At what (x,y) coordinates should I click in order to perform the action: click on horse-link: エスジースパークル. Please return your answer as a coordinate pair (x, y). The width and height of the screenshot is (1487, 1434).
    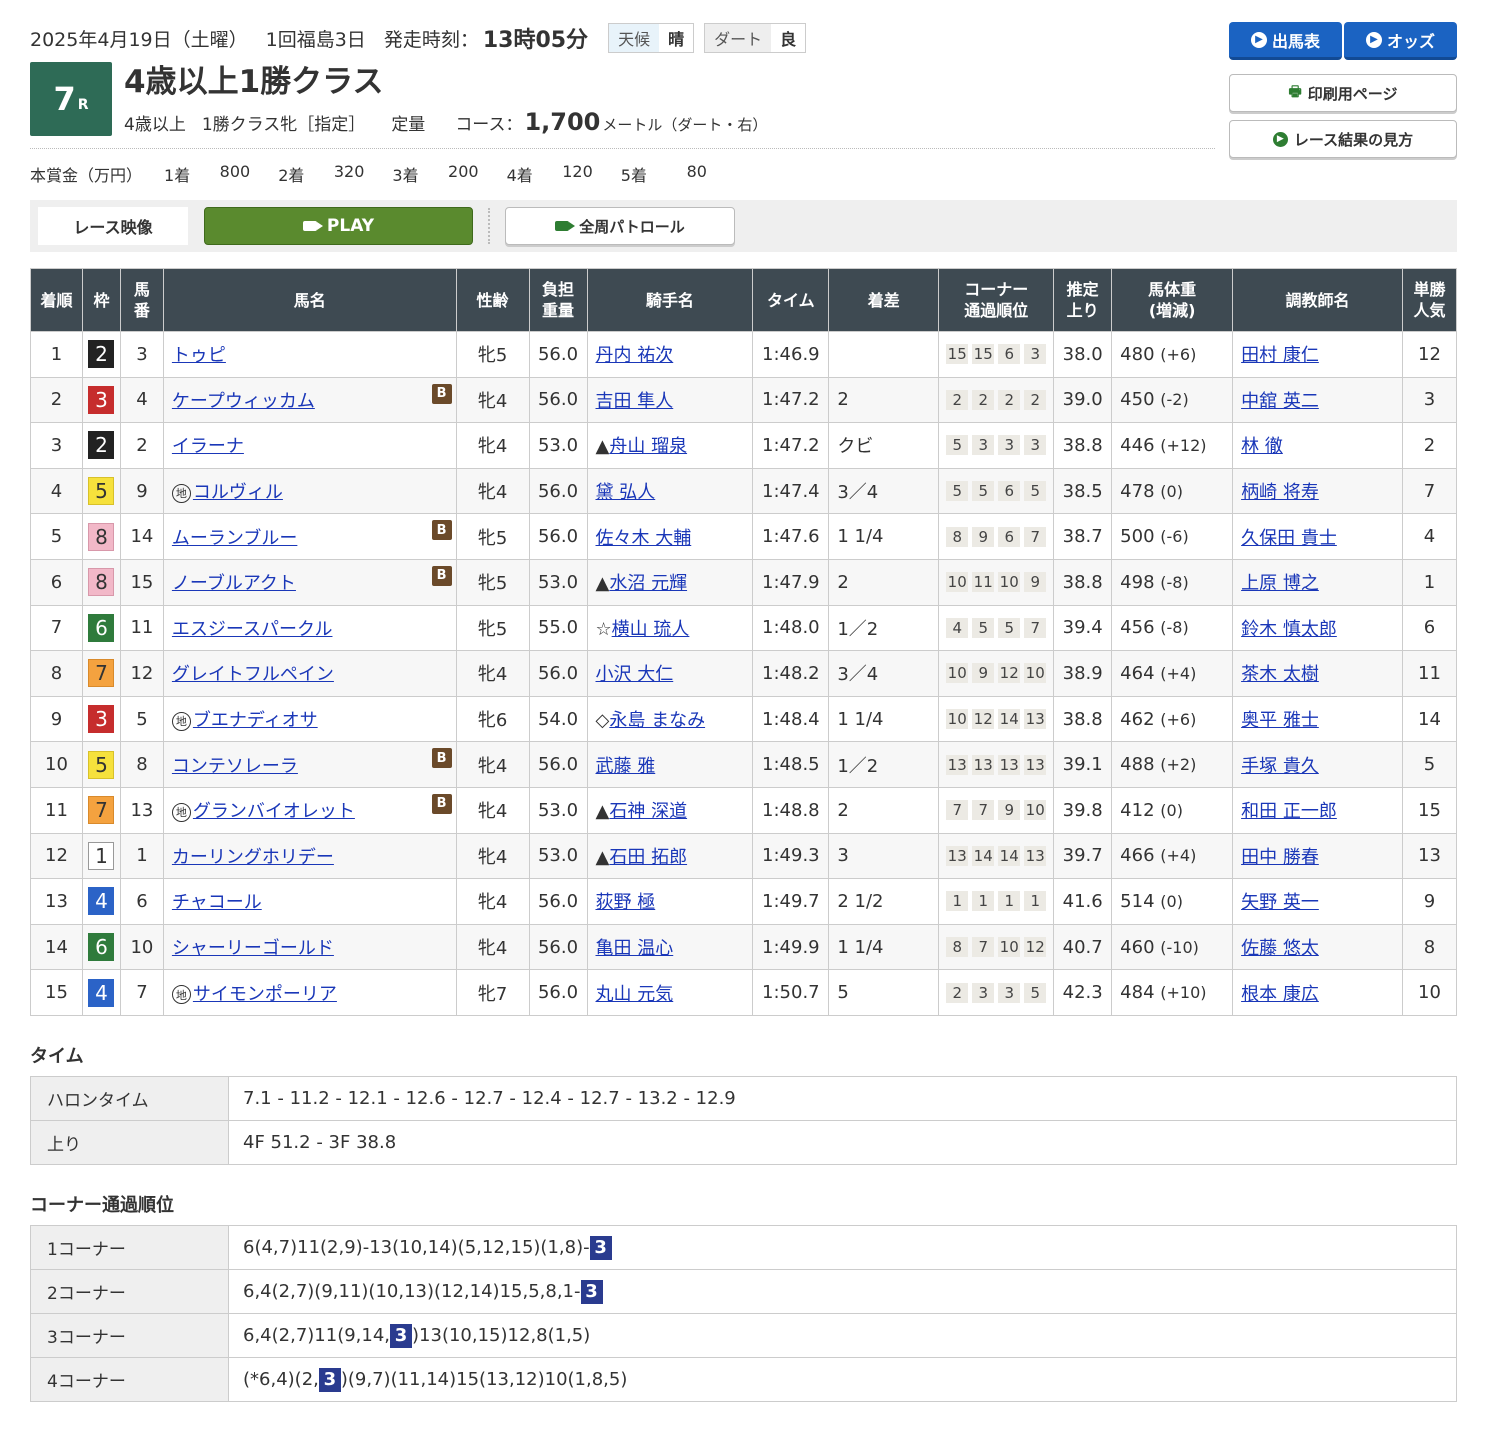
    Looking at the image, I should click on (252, 629).